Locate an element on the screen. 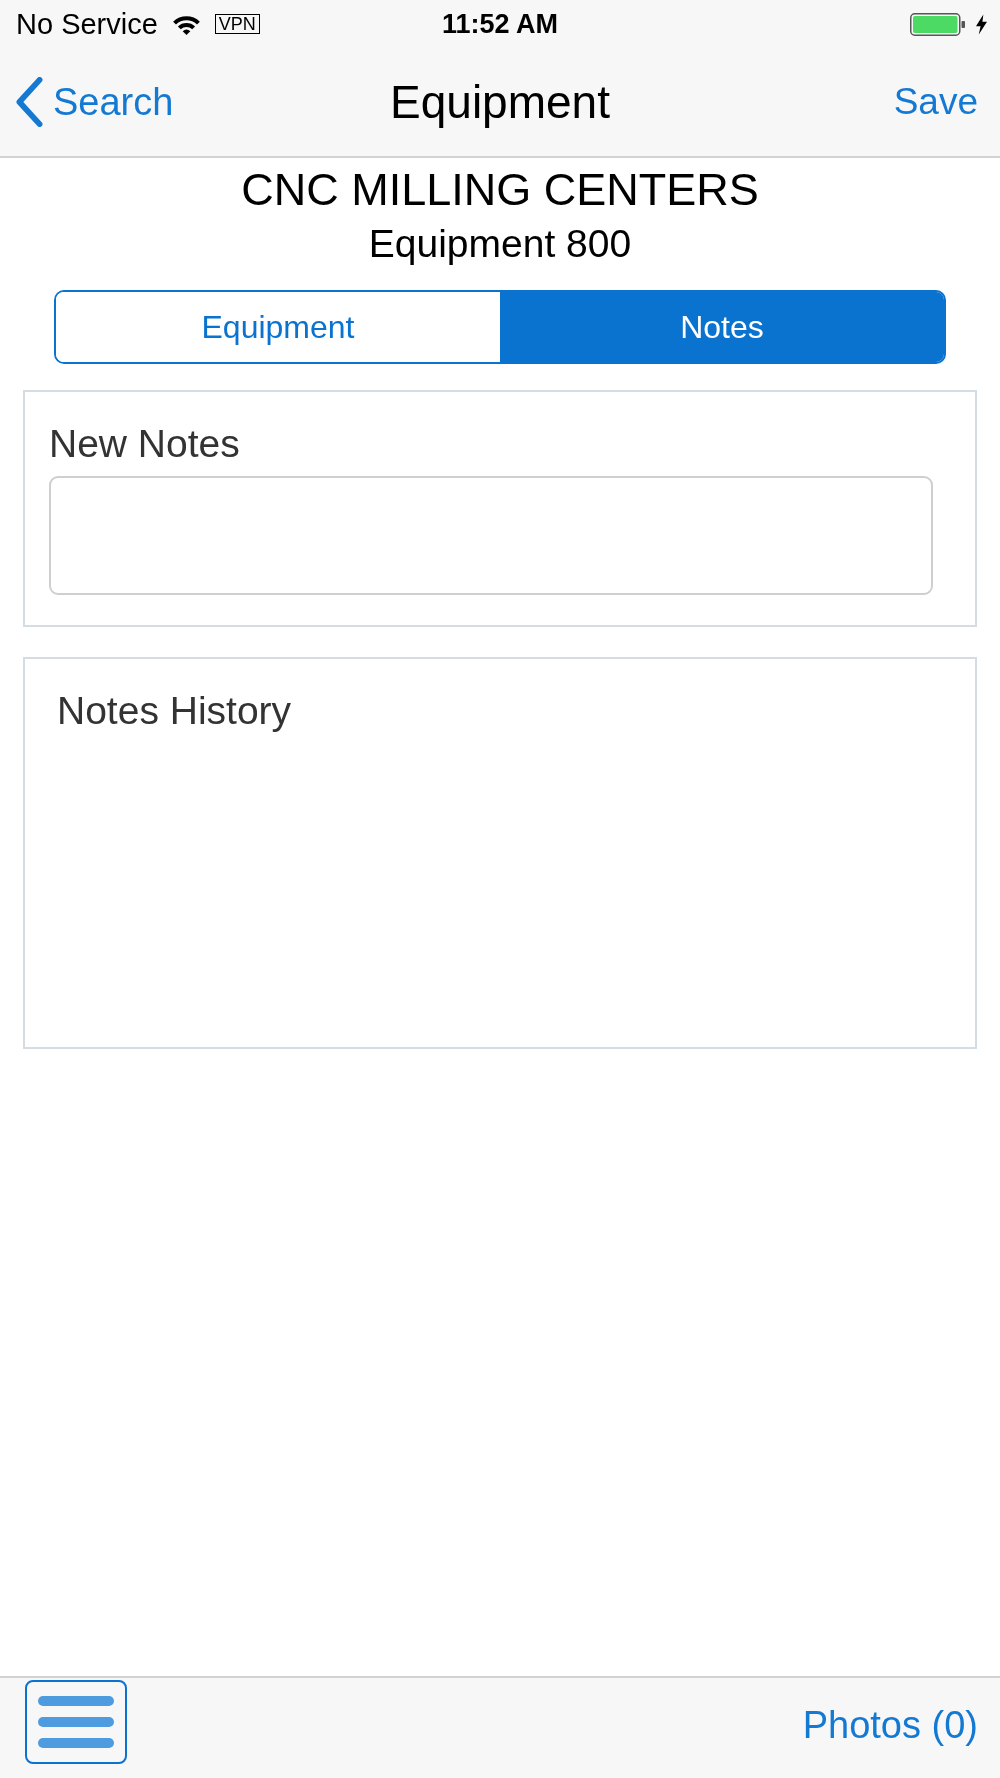  menu-button is located at coordinates (76, 1722).